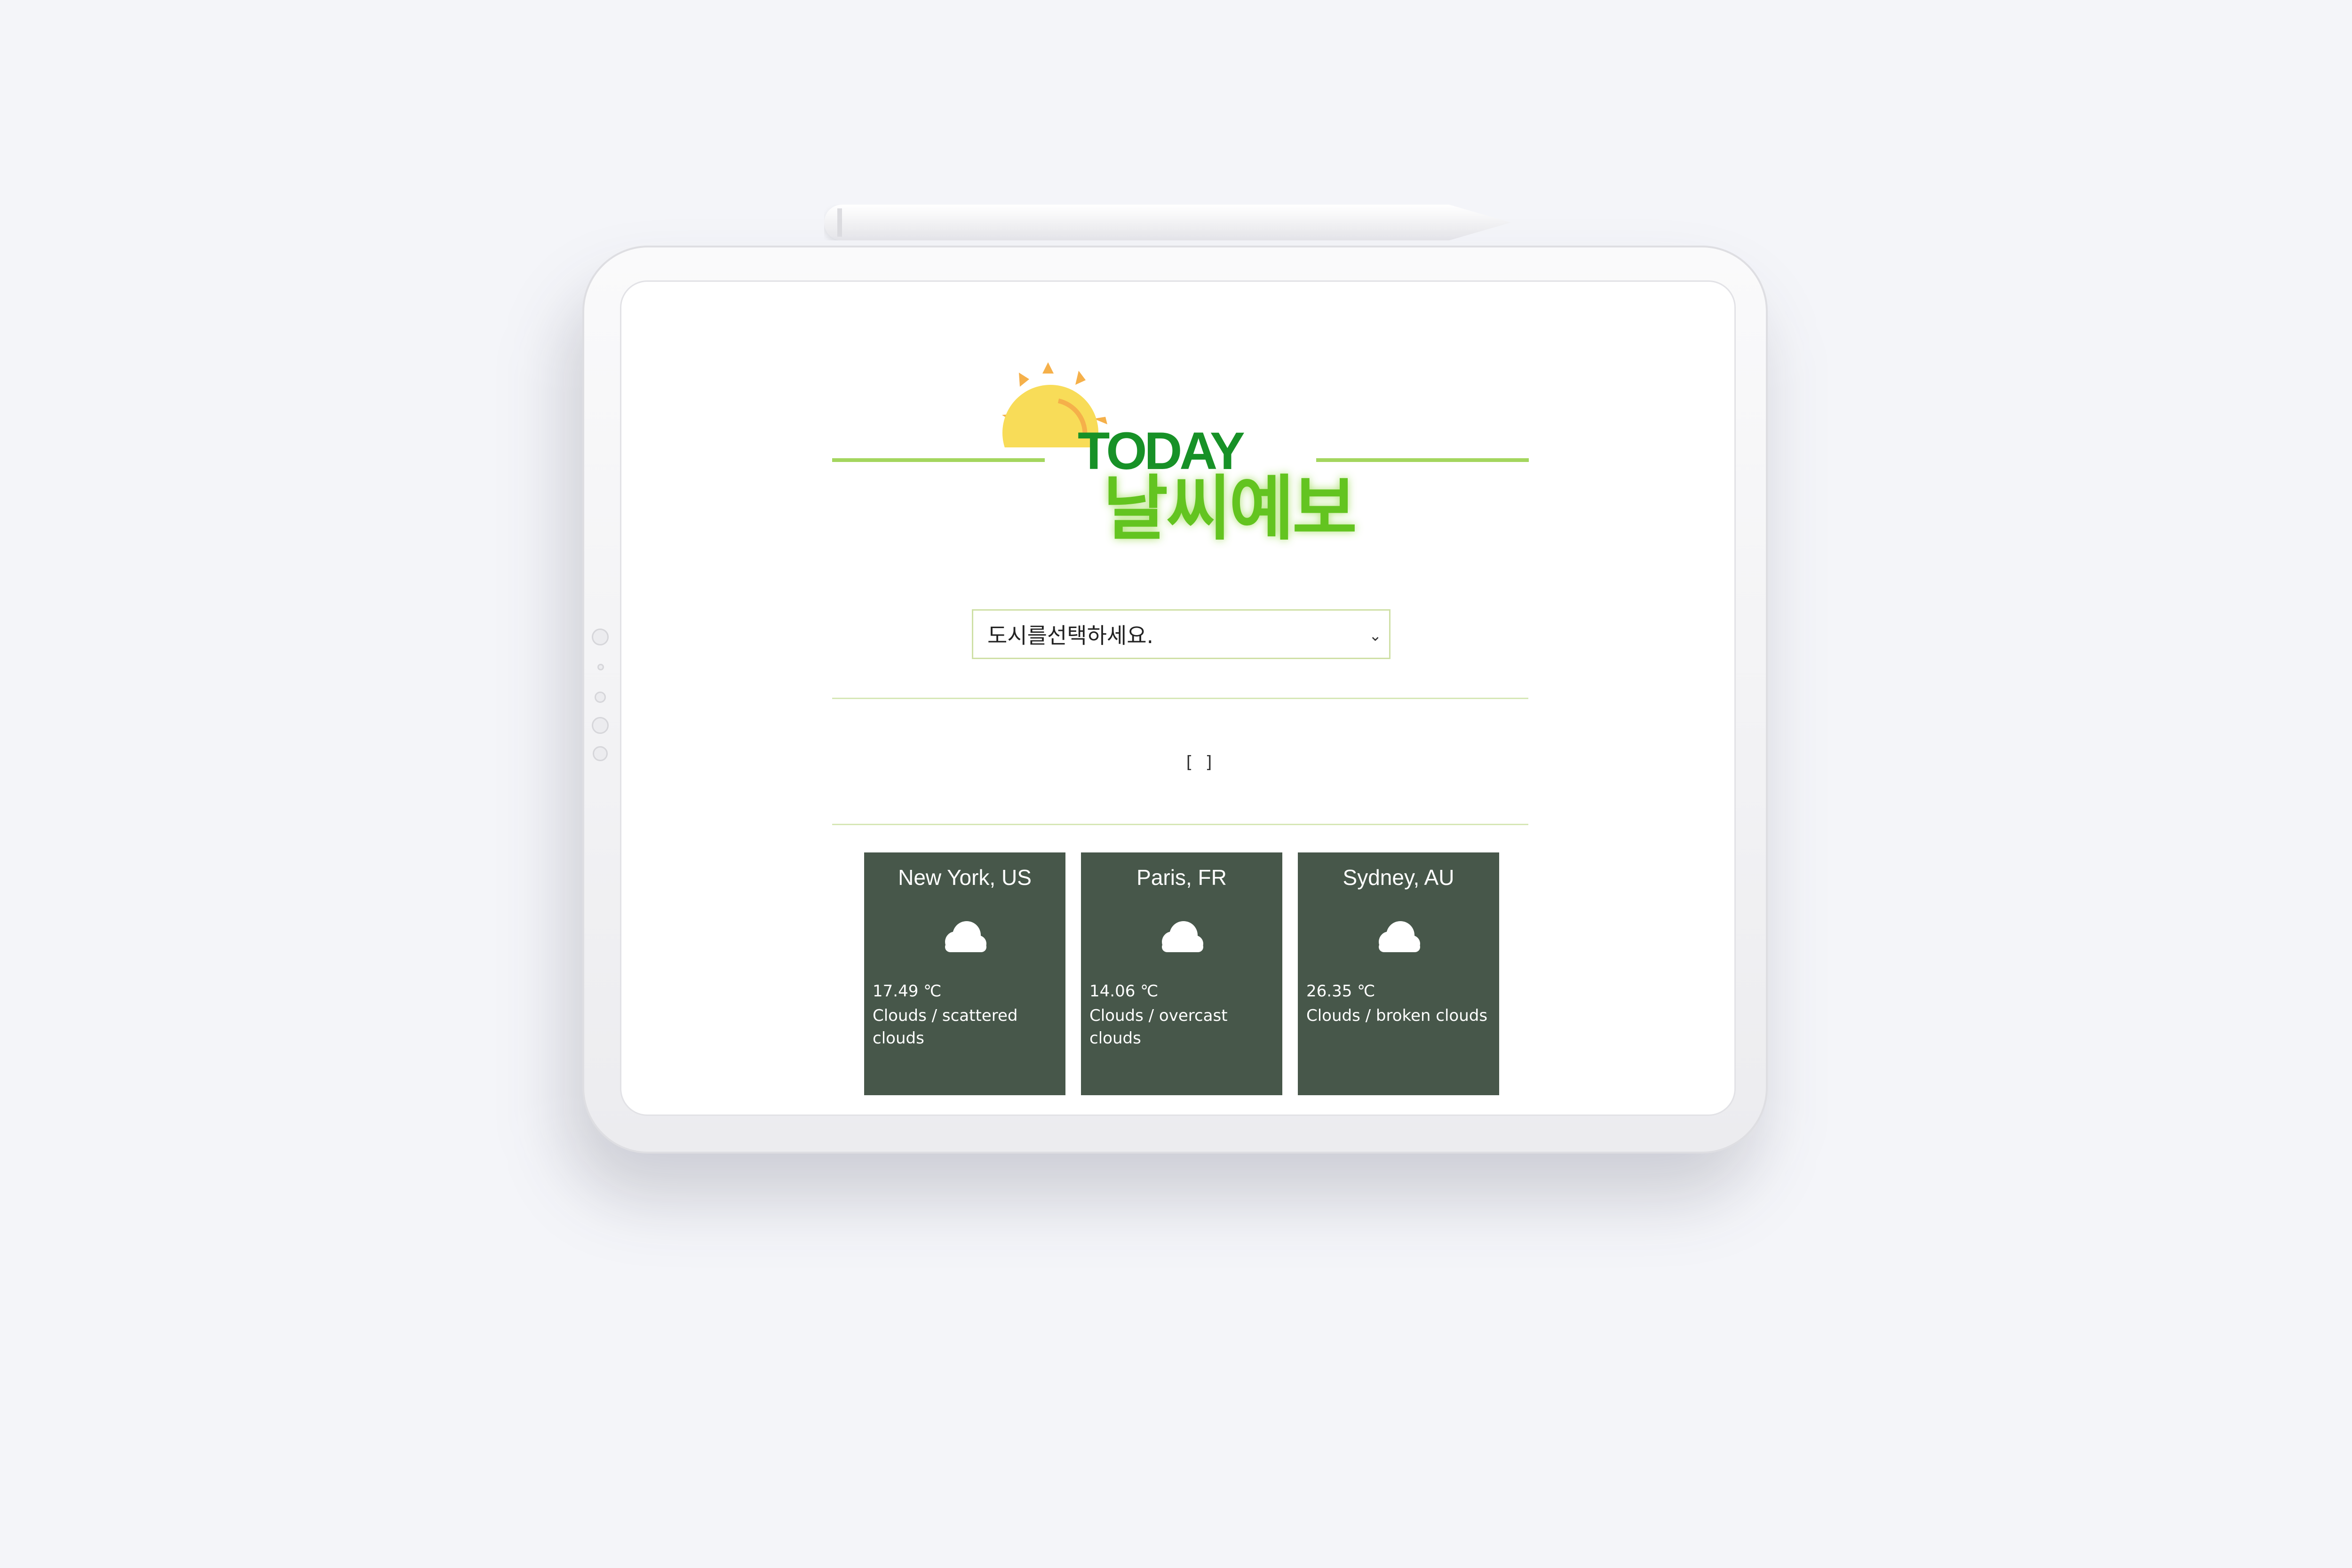 The width and height of the screenshot is (2352, 1568). Describe the element at coordinates (965, 877) in the screenshot. I see `card-city: New York, US` at that location.